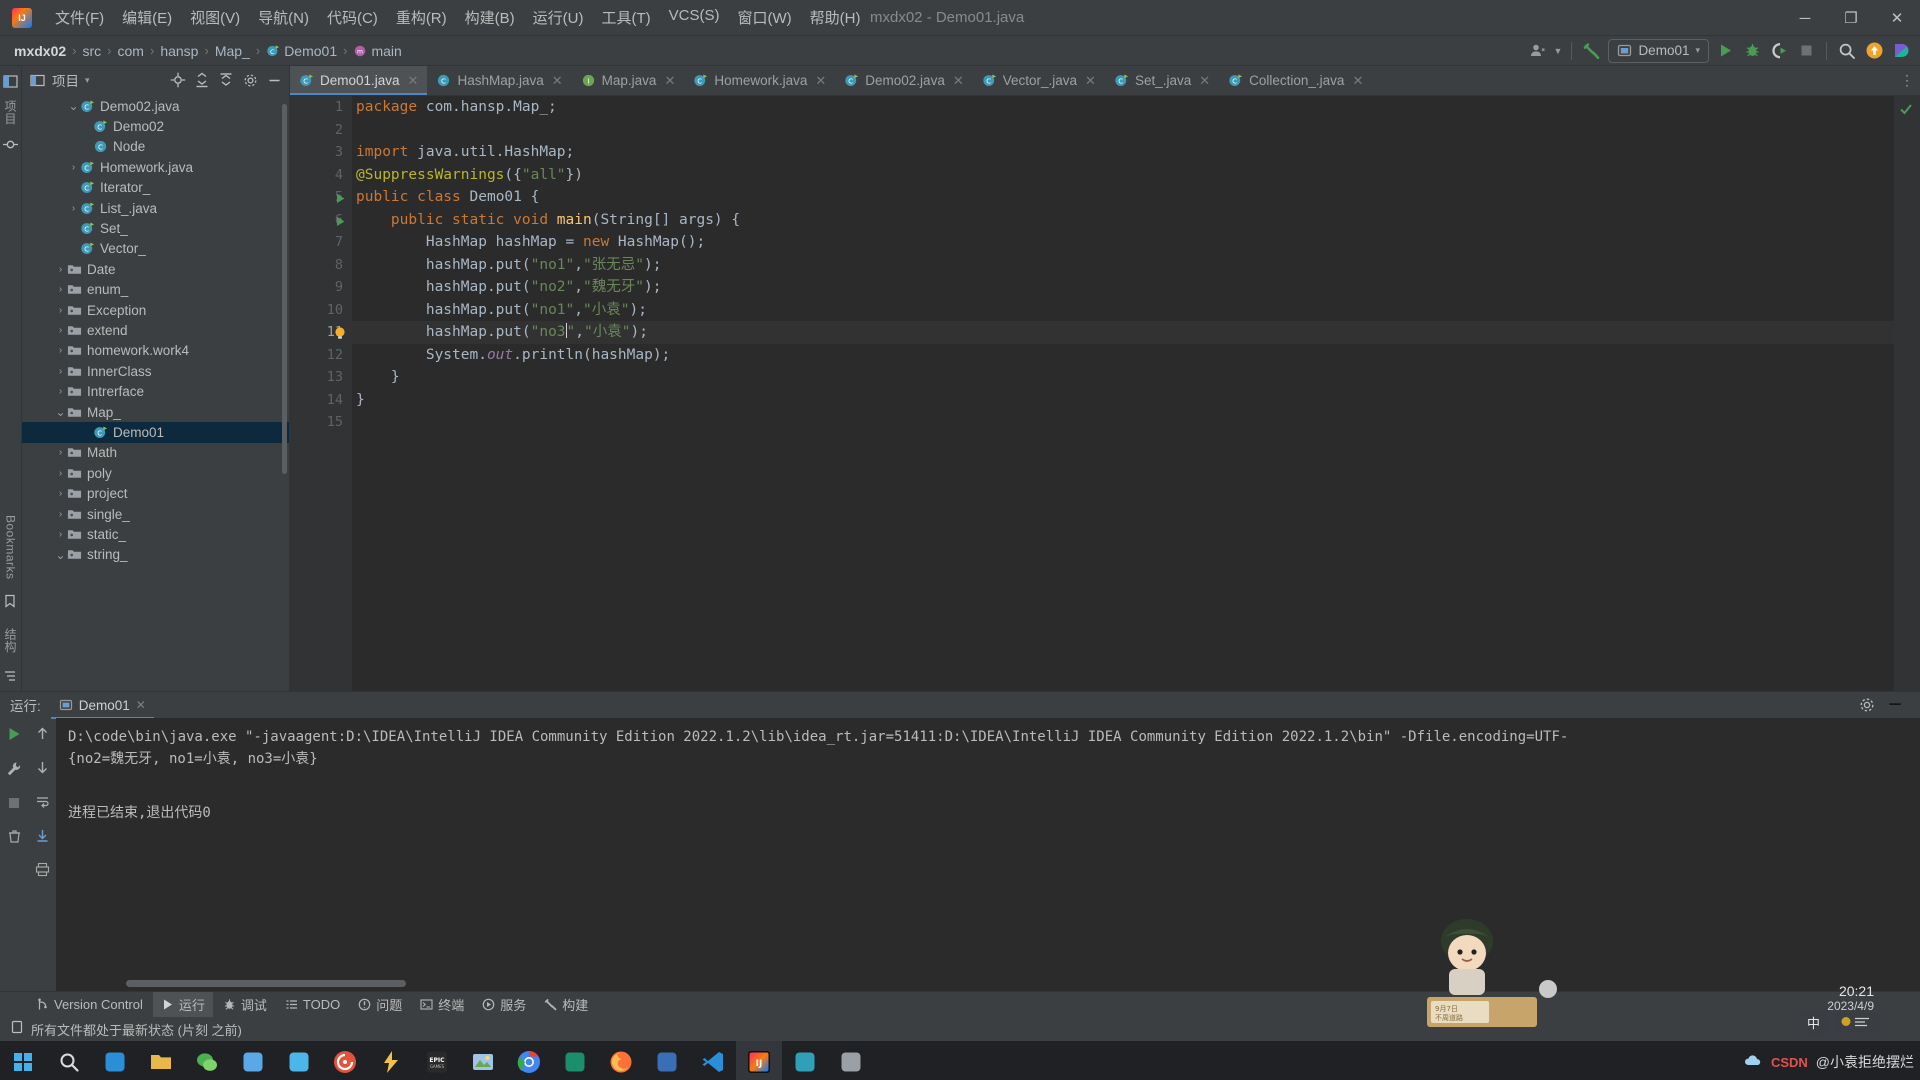 The height and width of the screenshot is (1080, 1920). What do you see at coordinates (202, 80) in the screenshot?
I see `expand-all-icon` at bounding box center [202, 80].